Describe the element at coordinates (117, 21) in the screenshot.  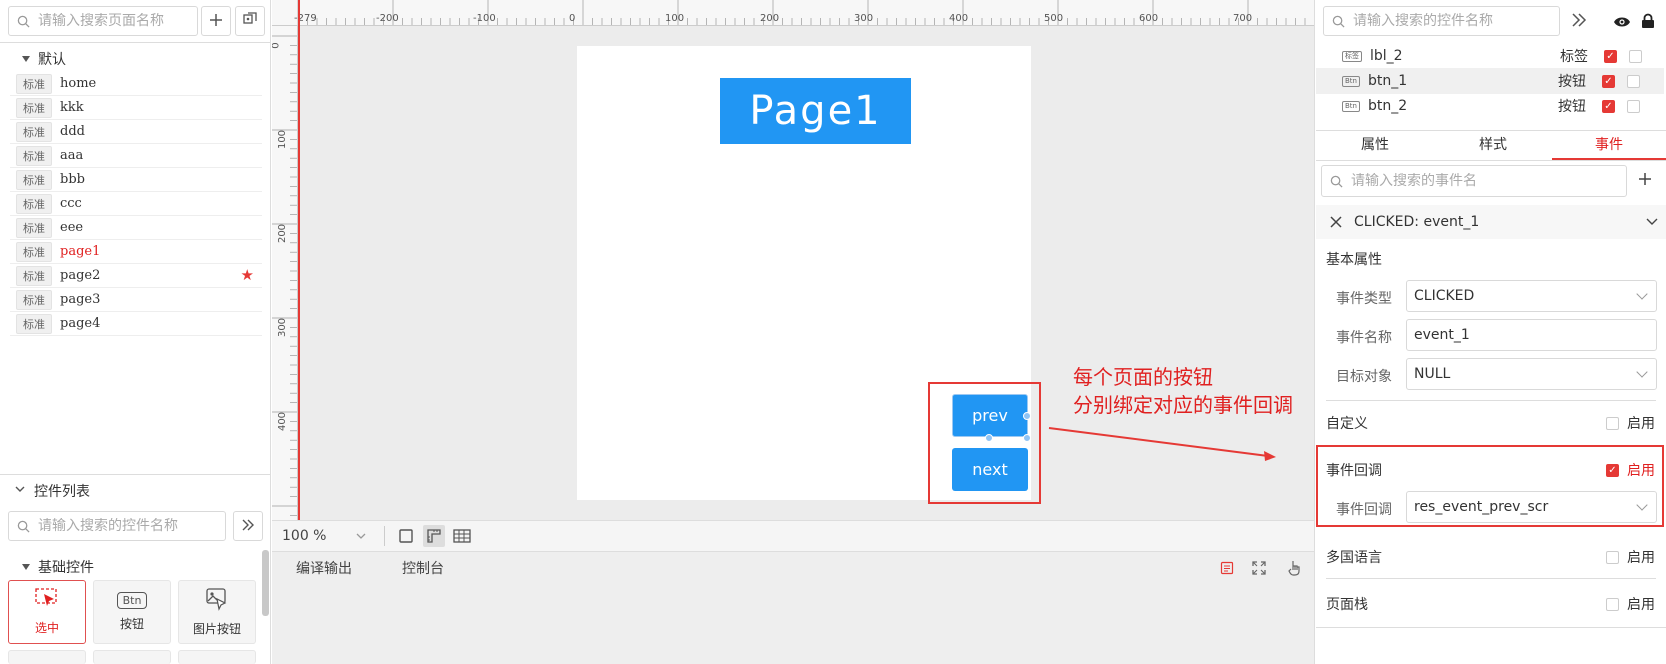
I see `page-search-input` at that location.